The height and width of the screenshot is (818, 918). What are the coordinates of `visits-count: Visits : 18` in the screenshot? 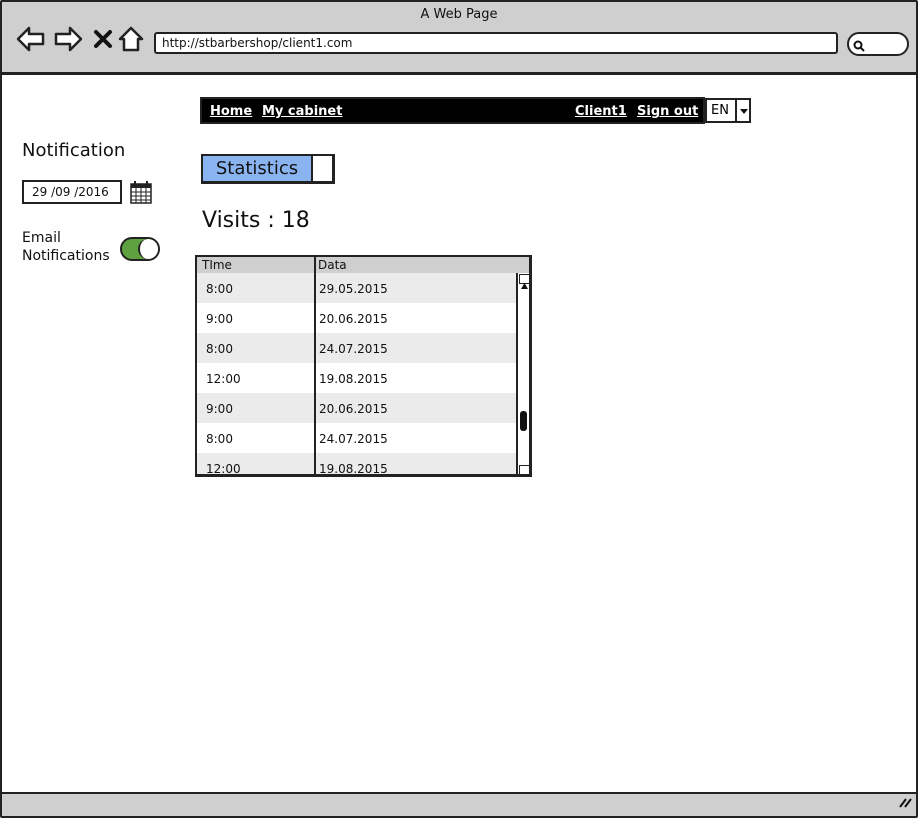 It's located at (256, 220).